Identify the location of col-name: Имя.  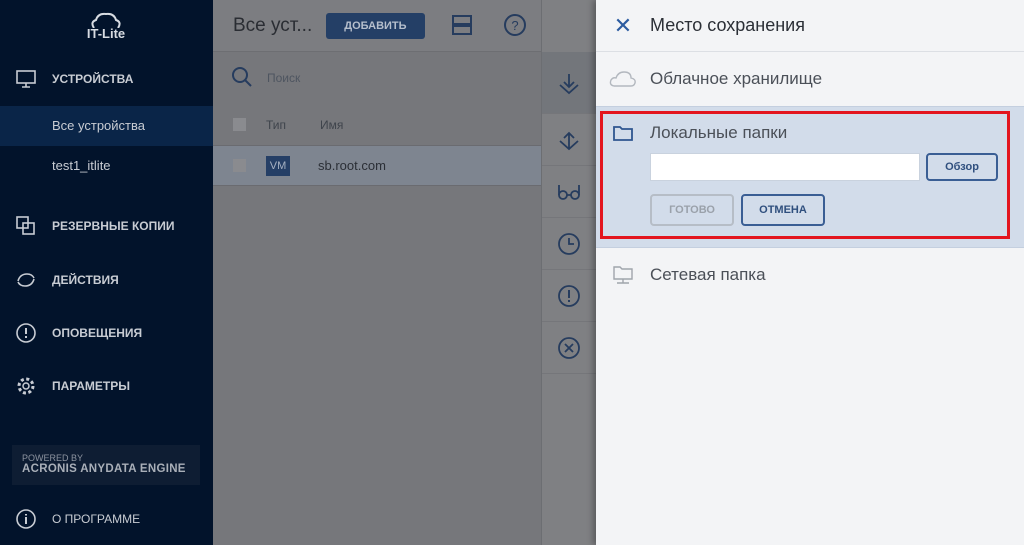
(332, 124).